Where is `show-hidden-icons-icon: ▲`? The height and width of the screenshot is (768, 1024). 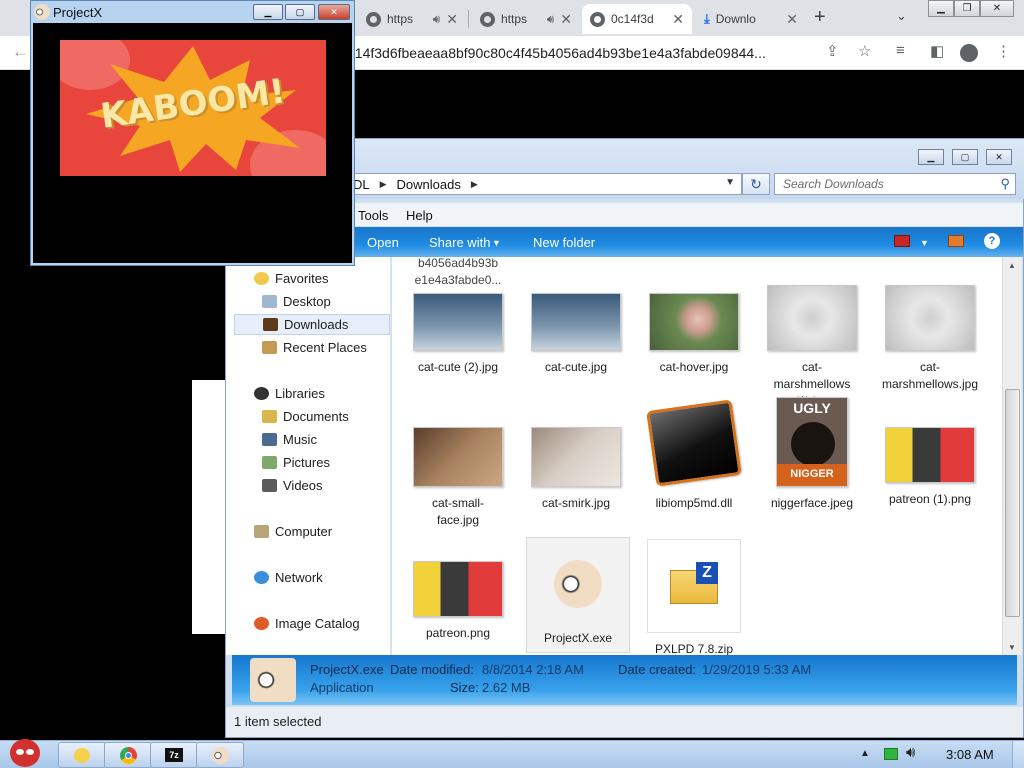
show-hidden-icons-icon: ▲ is located at coordinates (865, 753).